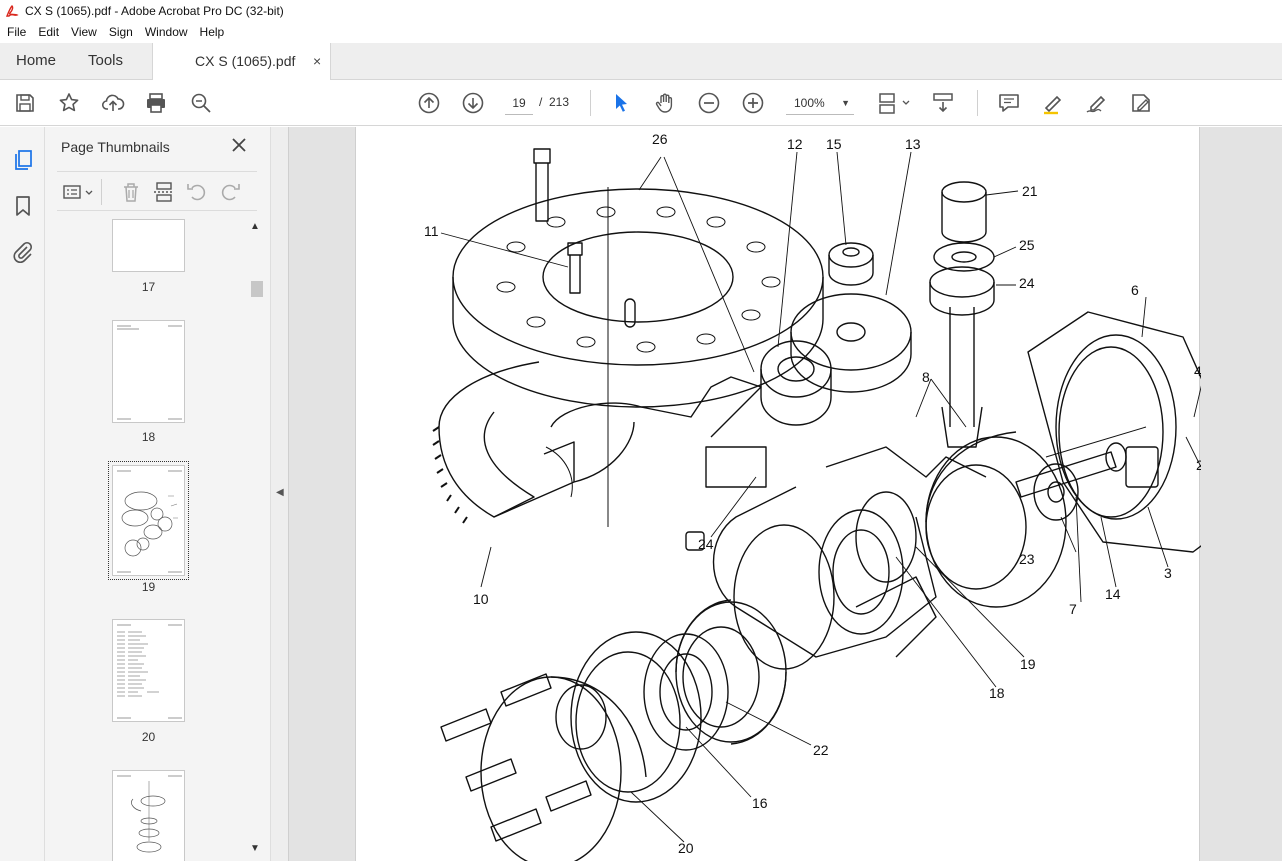  I want to click on menu-file: File, so click(16, 32).